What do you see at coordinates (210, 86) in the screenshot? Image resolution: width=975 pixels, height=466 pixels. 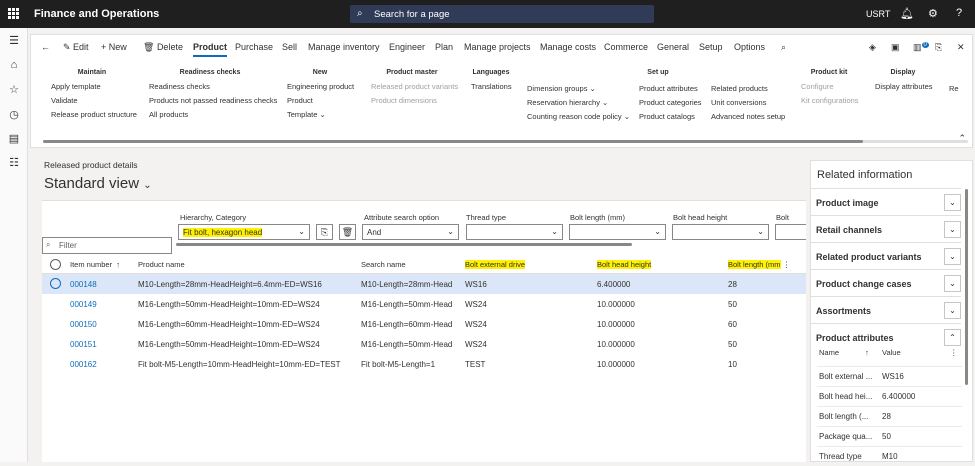 I see `readiness-checks-button: Readiness checks` at bounding box center [210, 86].